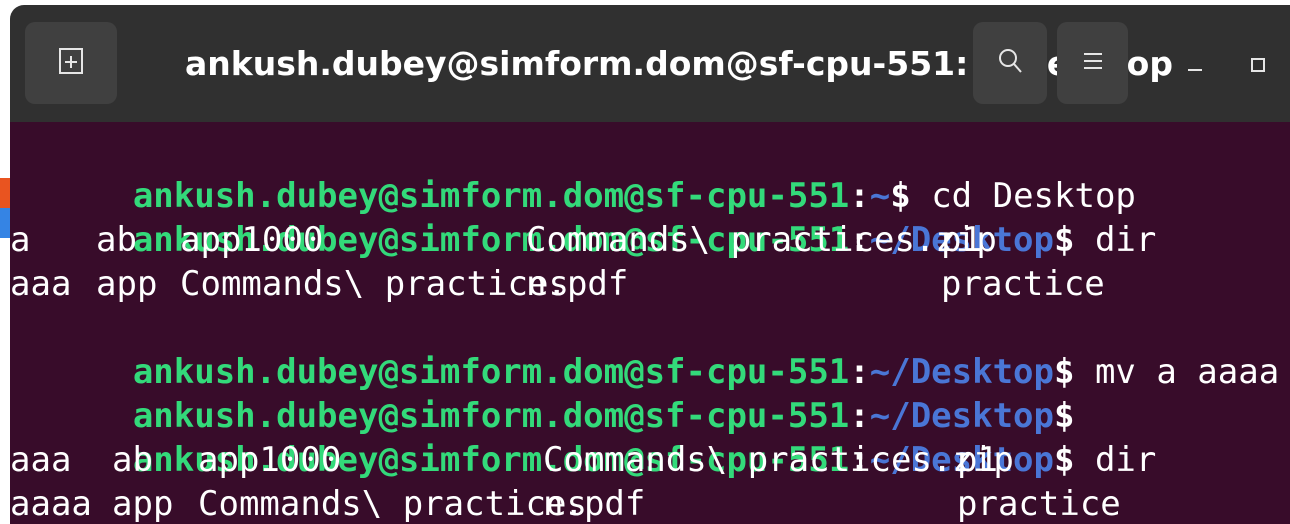 Image resolution: width=1290 pixels, height=524 pixels. Describe the element at coordinates (51, 504) in the screenshot. I see `file-entry: aaaa` at that location.